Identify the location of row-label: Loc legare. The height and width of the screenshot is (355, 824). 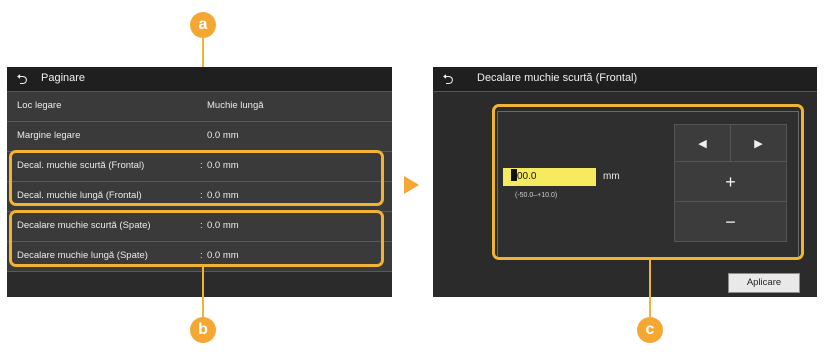
(39, 105).